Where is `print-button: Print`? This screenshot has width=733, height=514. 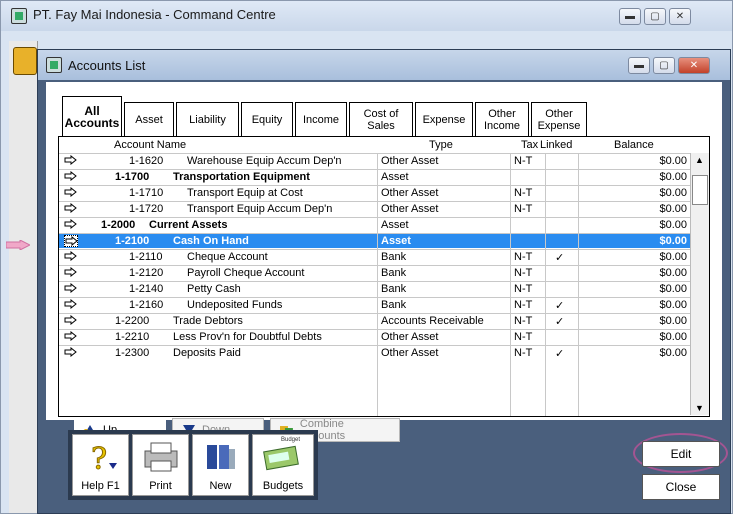 print-button: Print is located at coordinates (160, 465).